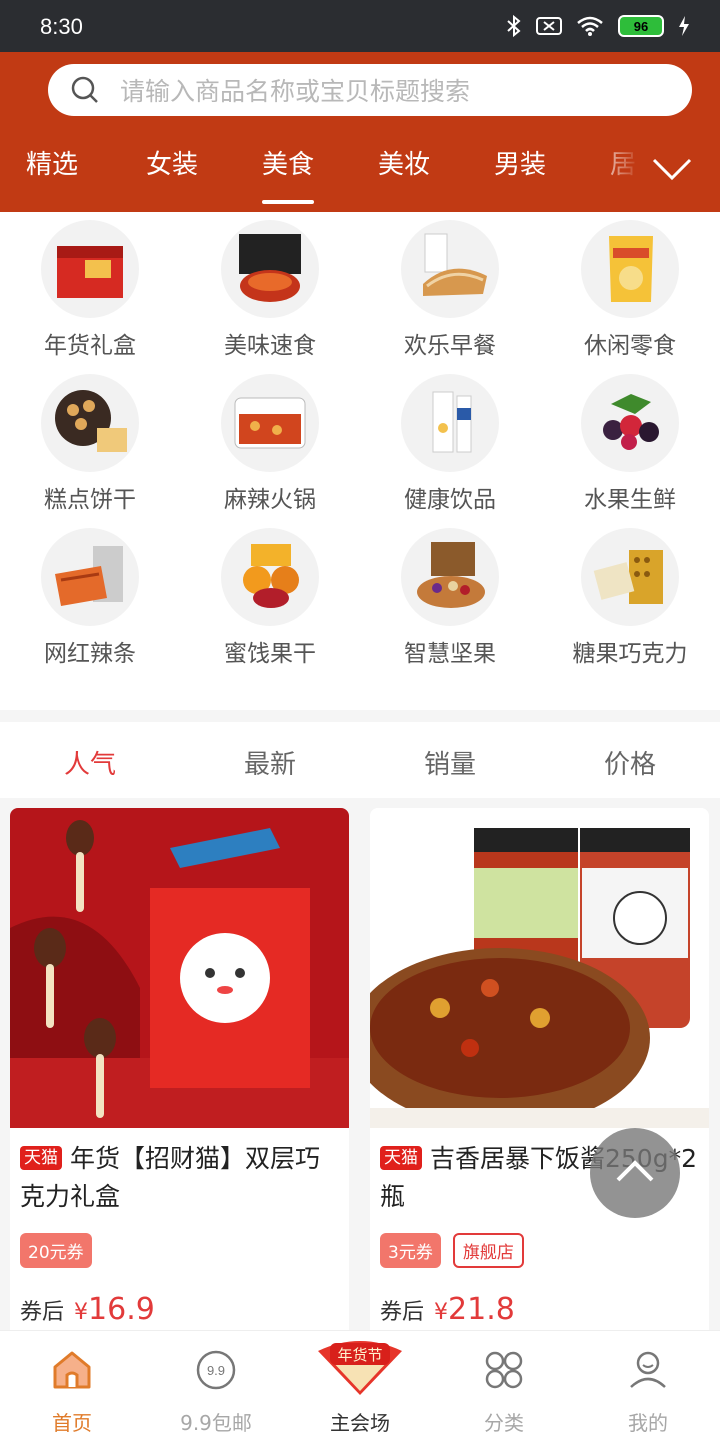 This screenshot has height=1440, width=720. I want to click on battery-indicator: 96, so click(641, 26).